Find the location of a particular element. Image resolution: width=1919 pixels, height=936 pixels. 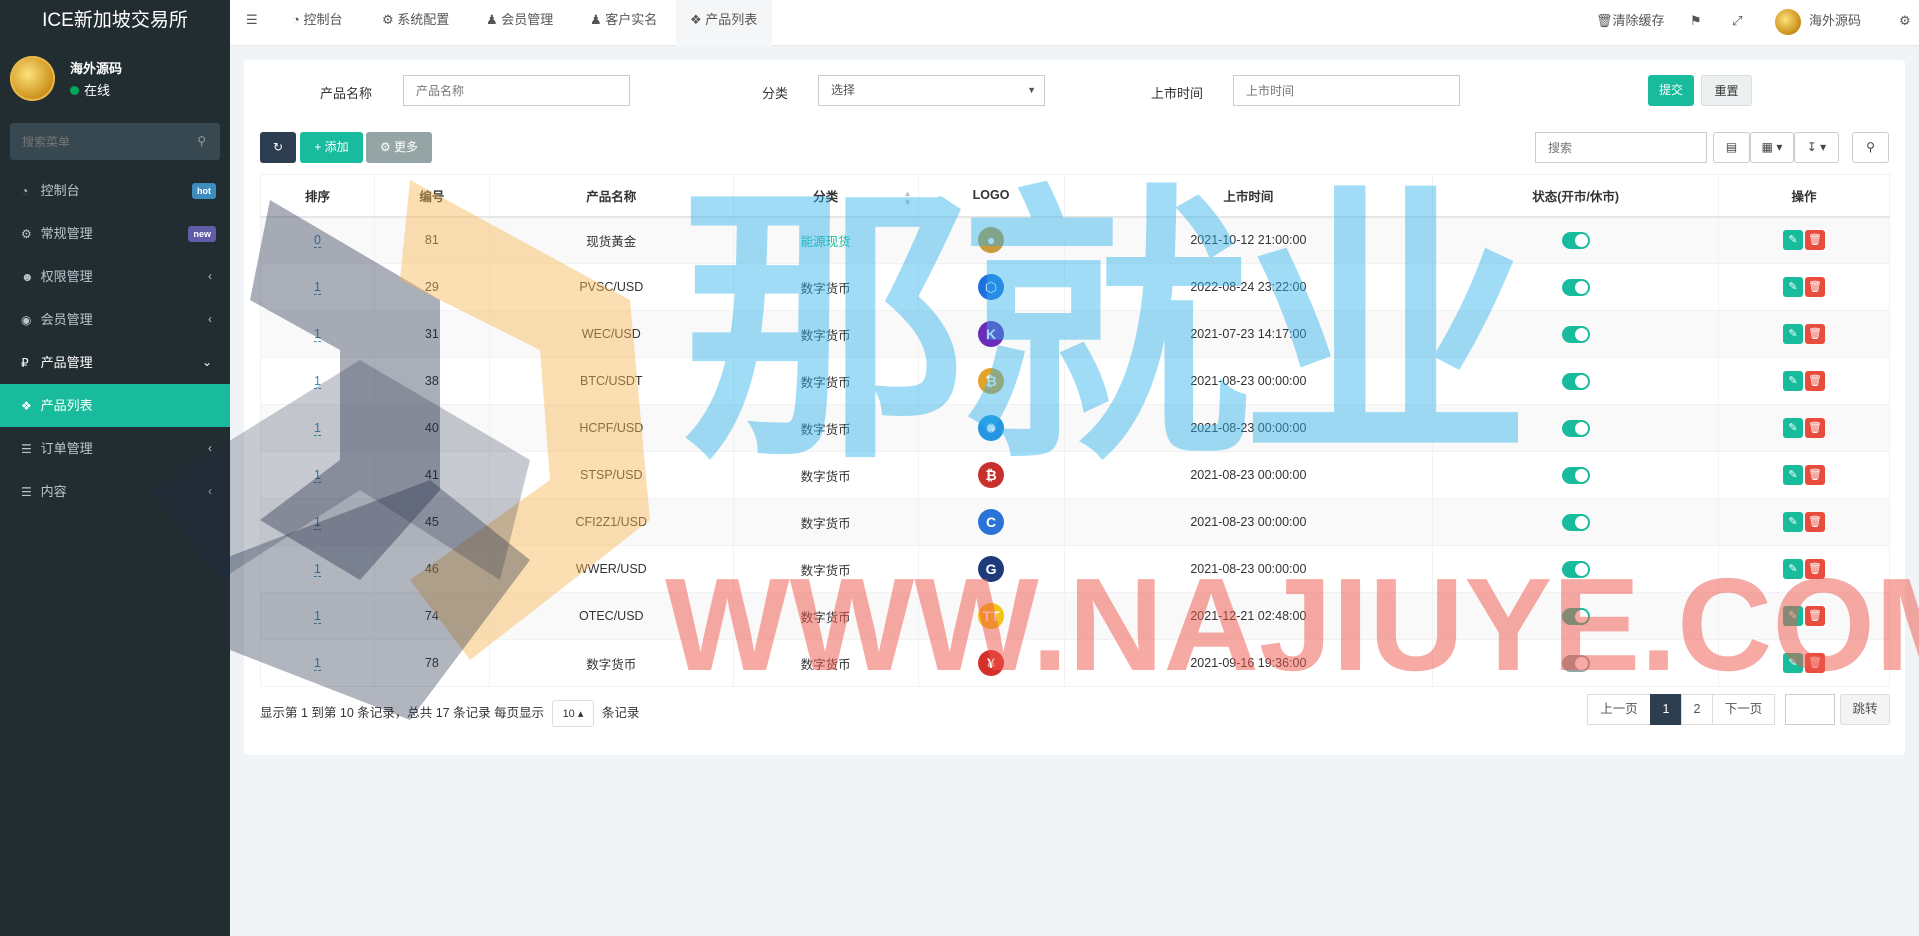

yuan-logo: ¥ is located at coordinates (991, 663).